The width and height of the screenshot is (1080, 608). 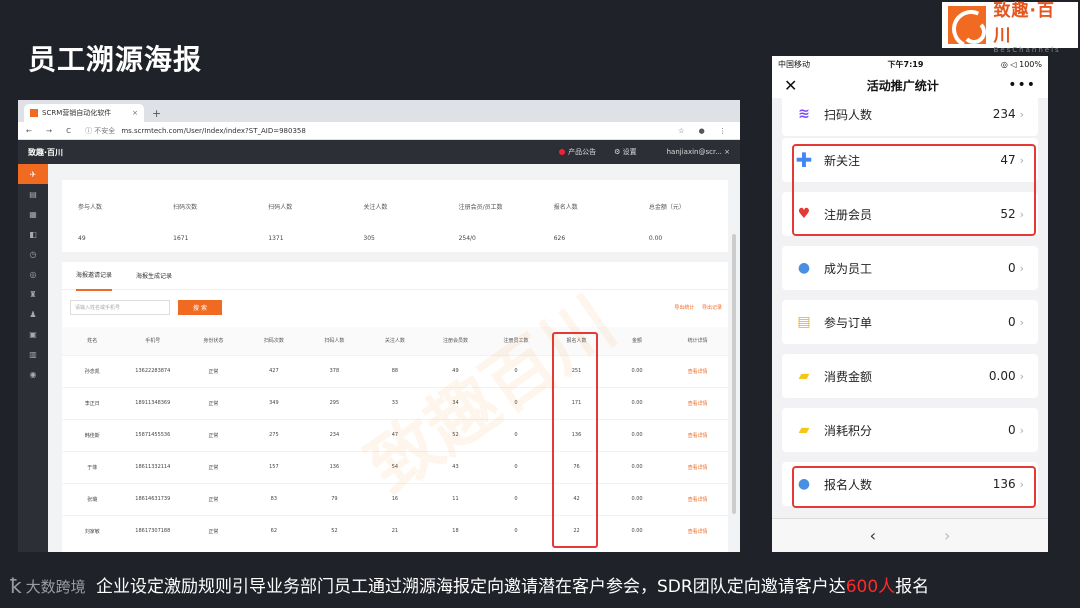 What do you see at coordinates (115, 59) in the screenshot?
I see `slide-title: 员工溯源海报` at bounding box center [115, 59].